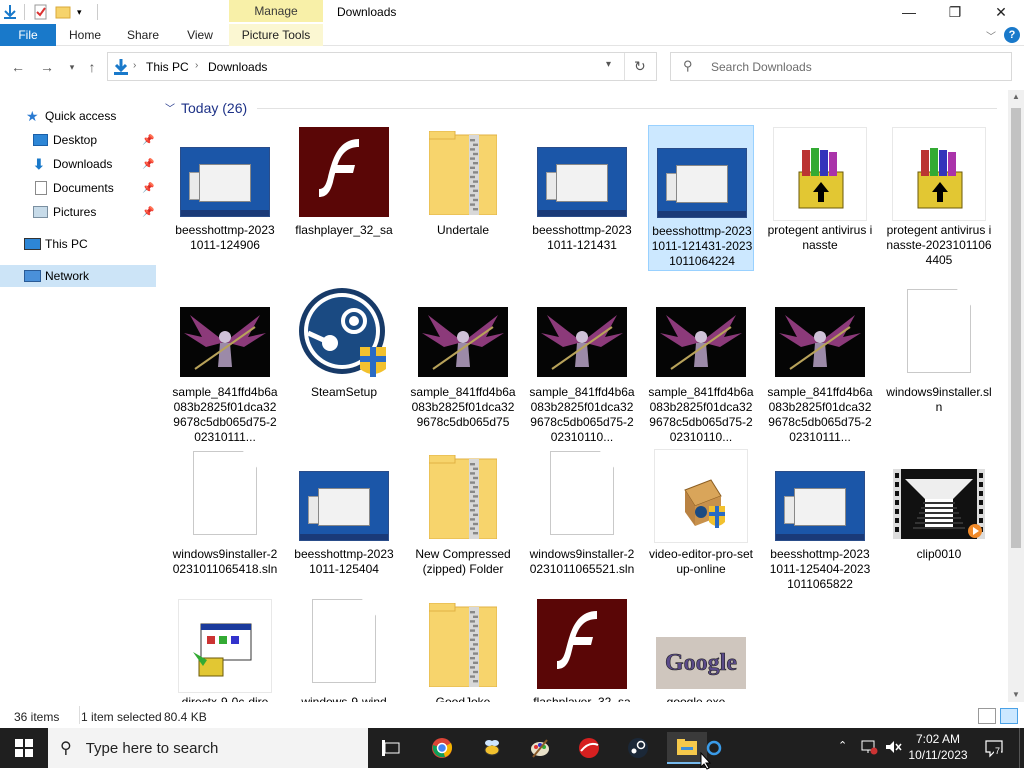 This screenshot has height=773, width=1024. What do you see at coordinates (640, 66) in the screenshot?
I see `refresh-icon: ↻` at bounding box center [640, 66].